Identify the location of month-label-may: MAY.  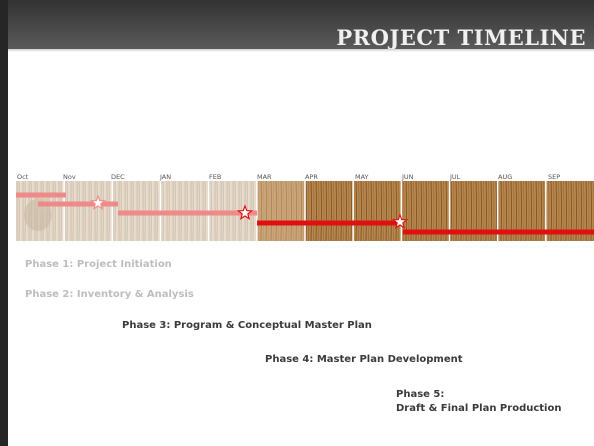
(362, 177).